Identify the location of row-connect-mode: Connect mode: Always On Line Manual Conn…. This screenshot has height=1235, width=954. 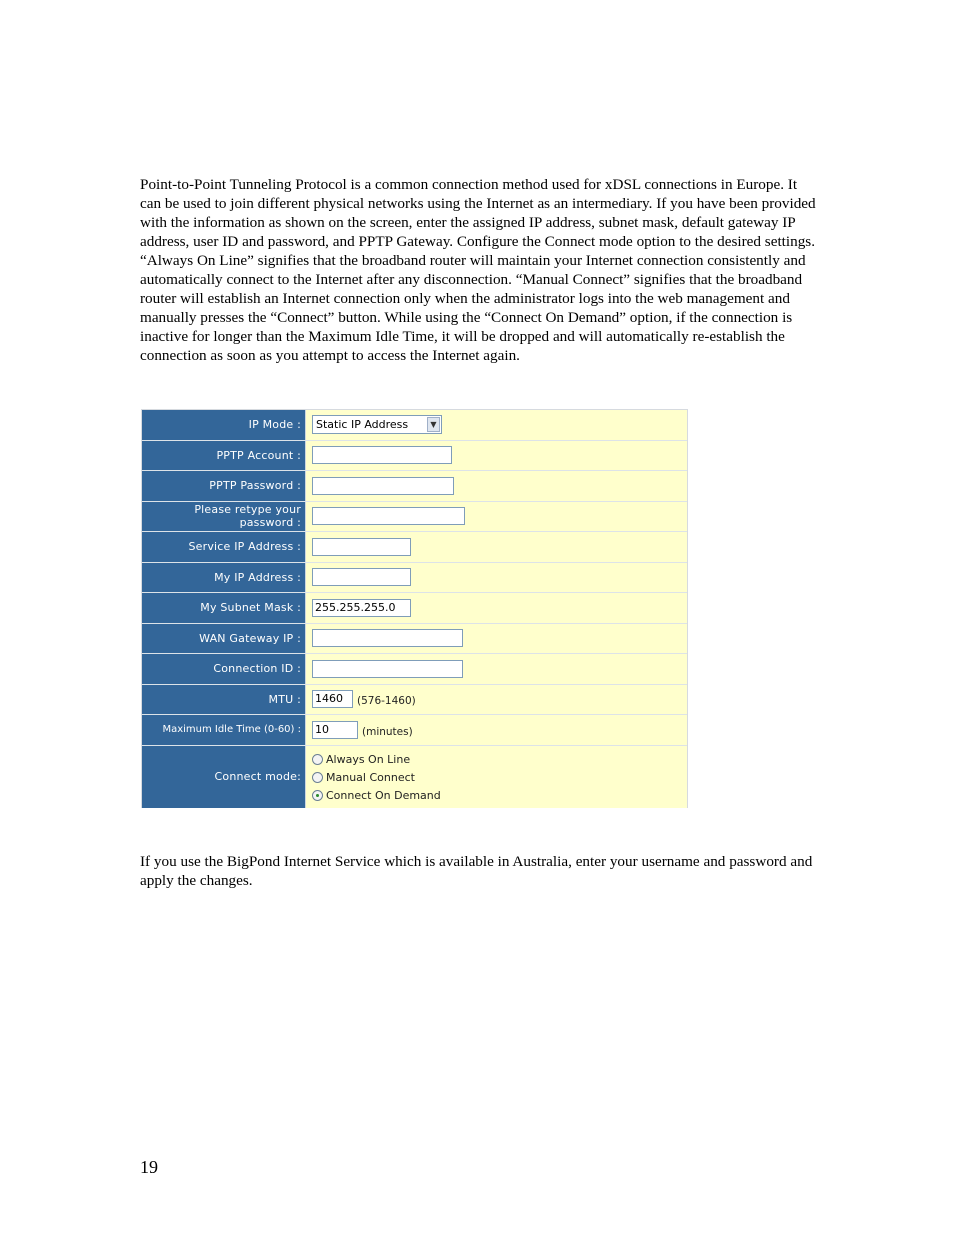
(414, 776).